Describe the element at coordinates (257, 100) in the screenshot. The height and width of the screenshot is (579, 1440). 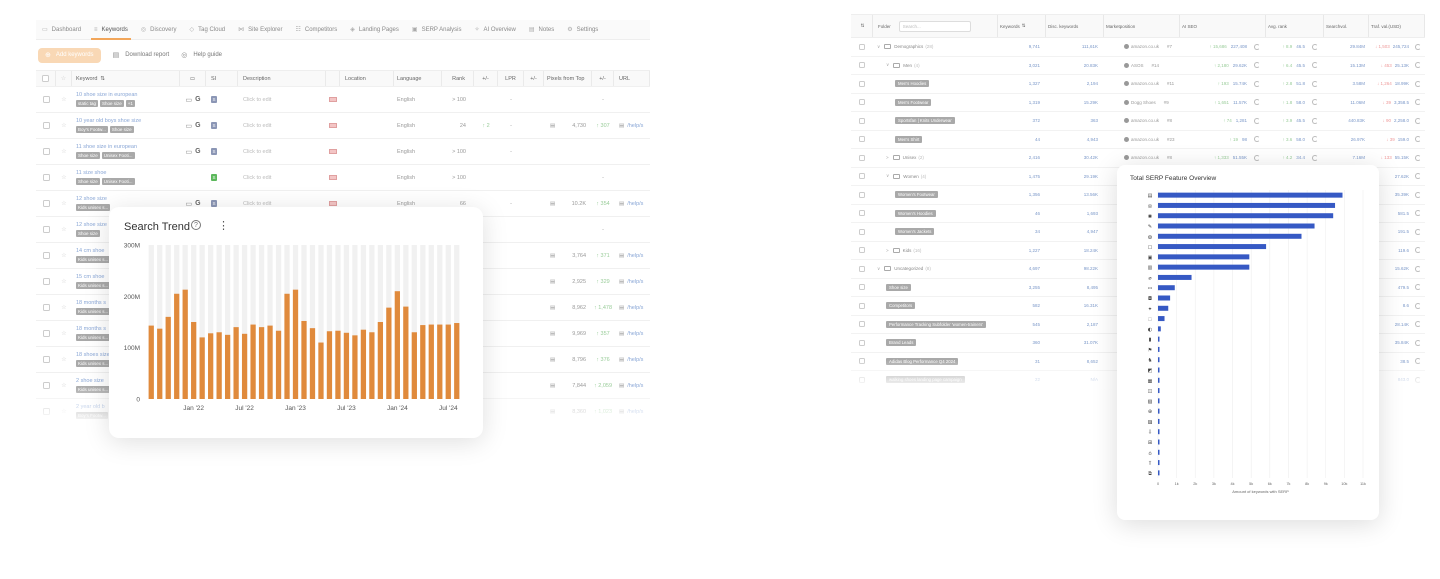
I see `description-text: Click to edit` at that location.